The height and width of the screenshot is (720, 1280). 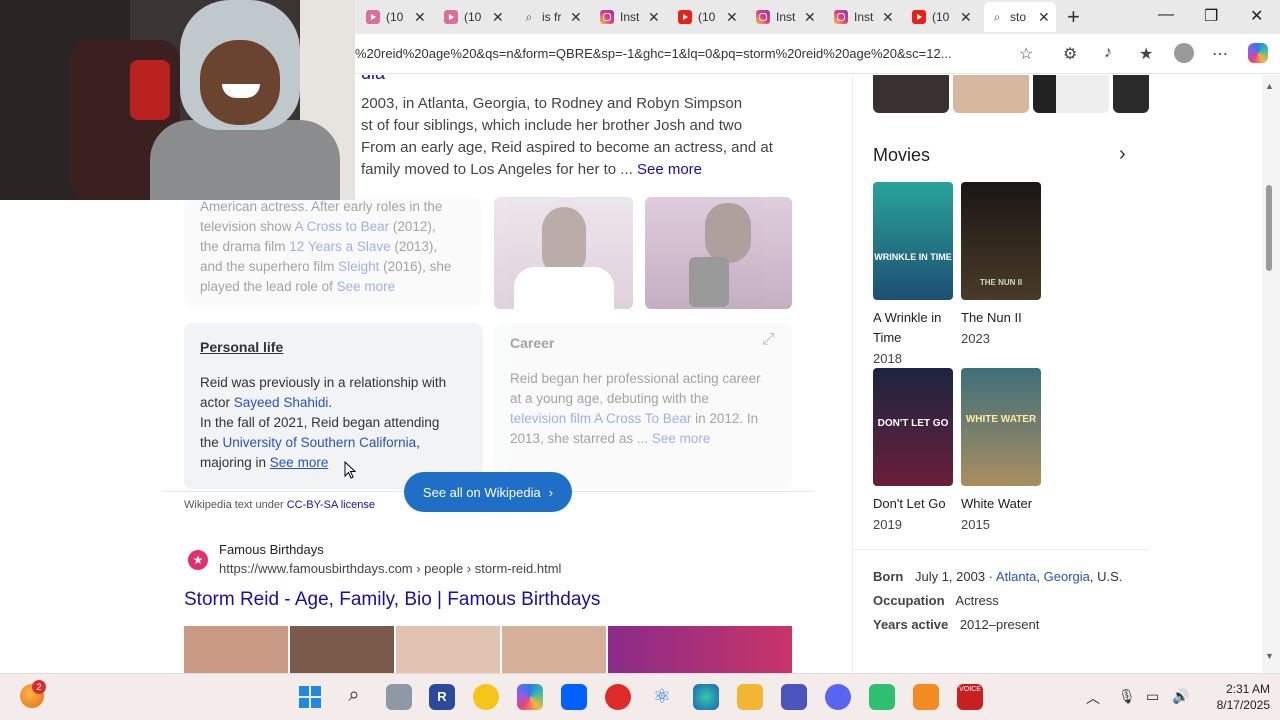 What do you see at coordinates (1070, 54) in the screenshot?
I see `extensions-icon: ⚙` at bounding box center [1070, 54].